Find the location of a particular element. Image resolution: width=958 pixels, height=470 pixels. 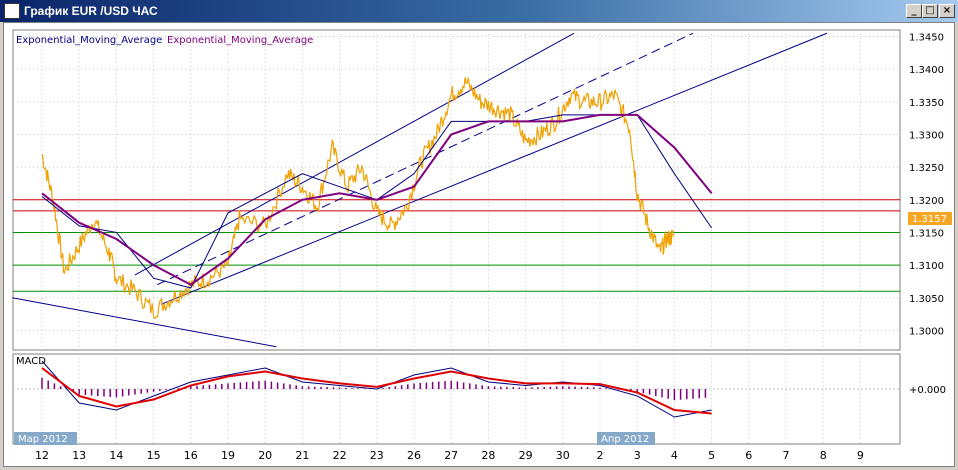

day-label: 27 is located at coordinates (451, 455).